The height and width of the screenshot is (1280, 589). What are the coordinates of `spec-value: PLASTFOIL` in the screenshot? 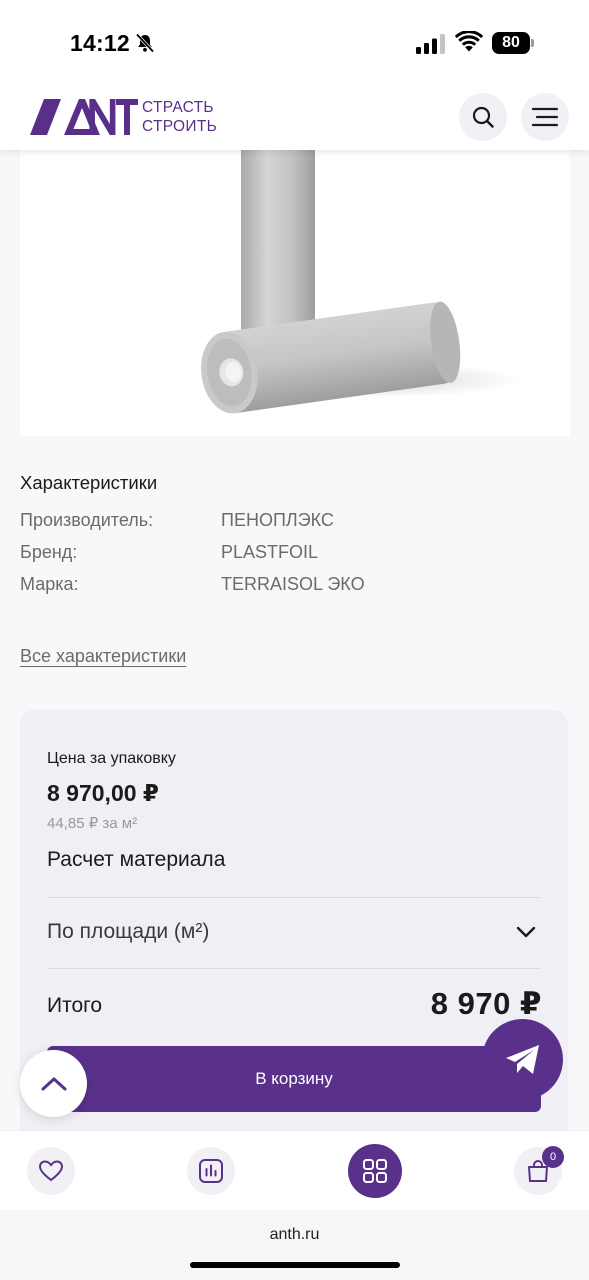 It's located at (270, 552).